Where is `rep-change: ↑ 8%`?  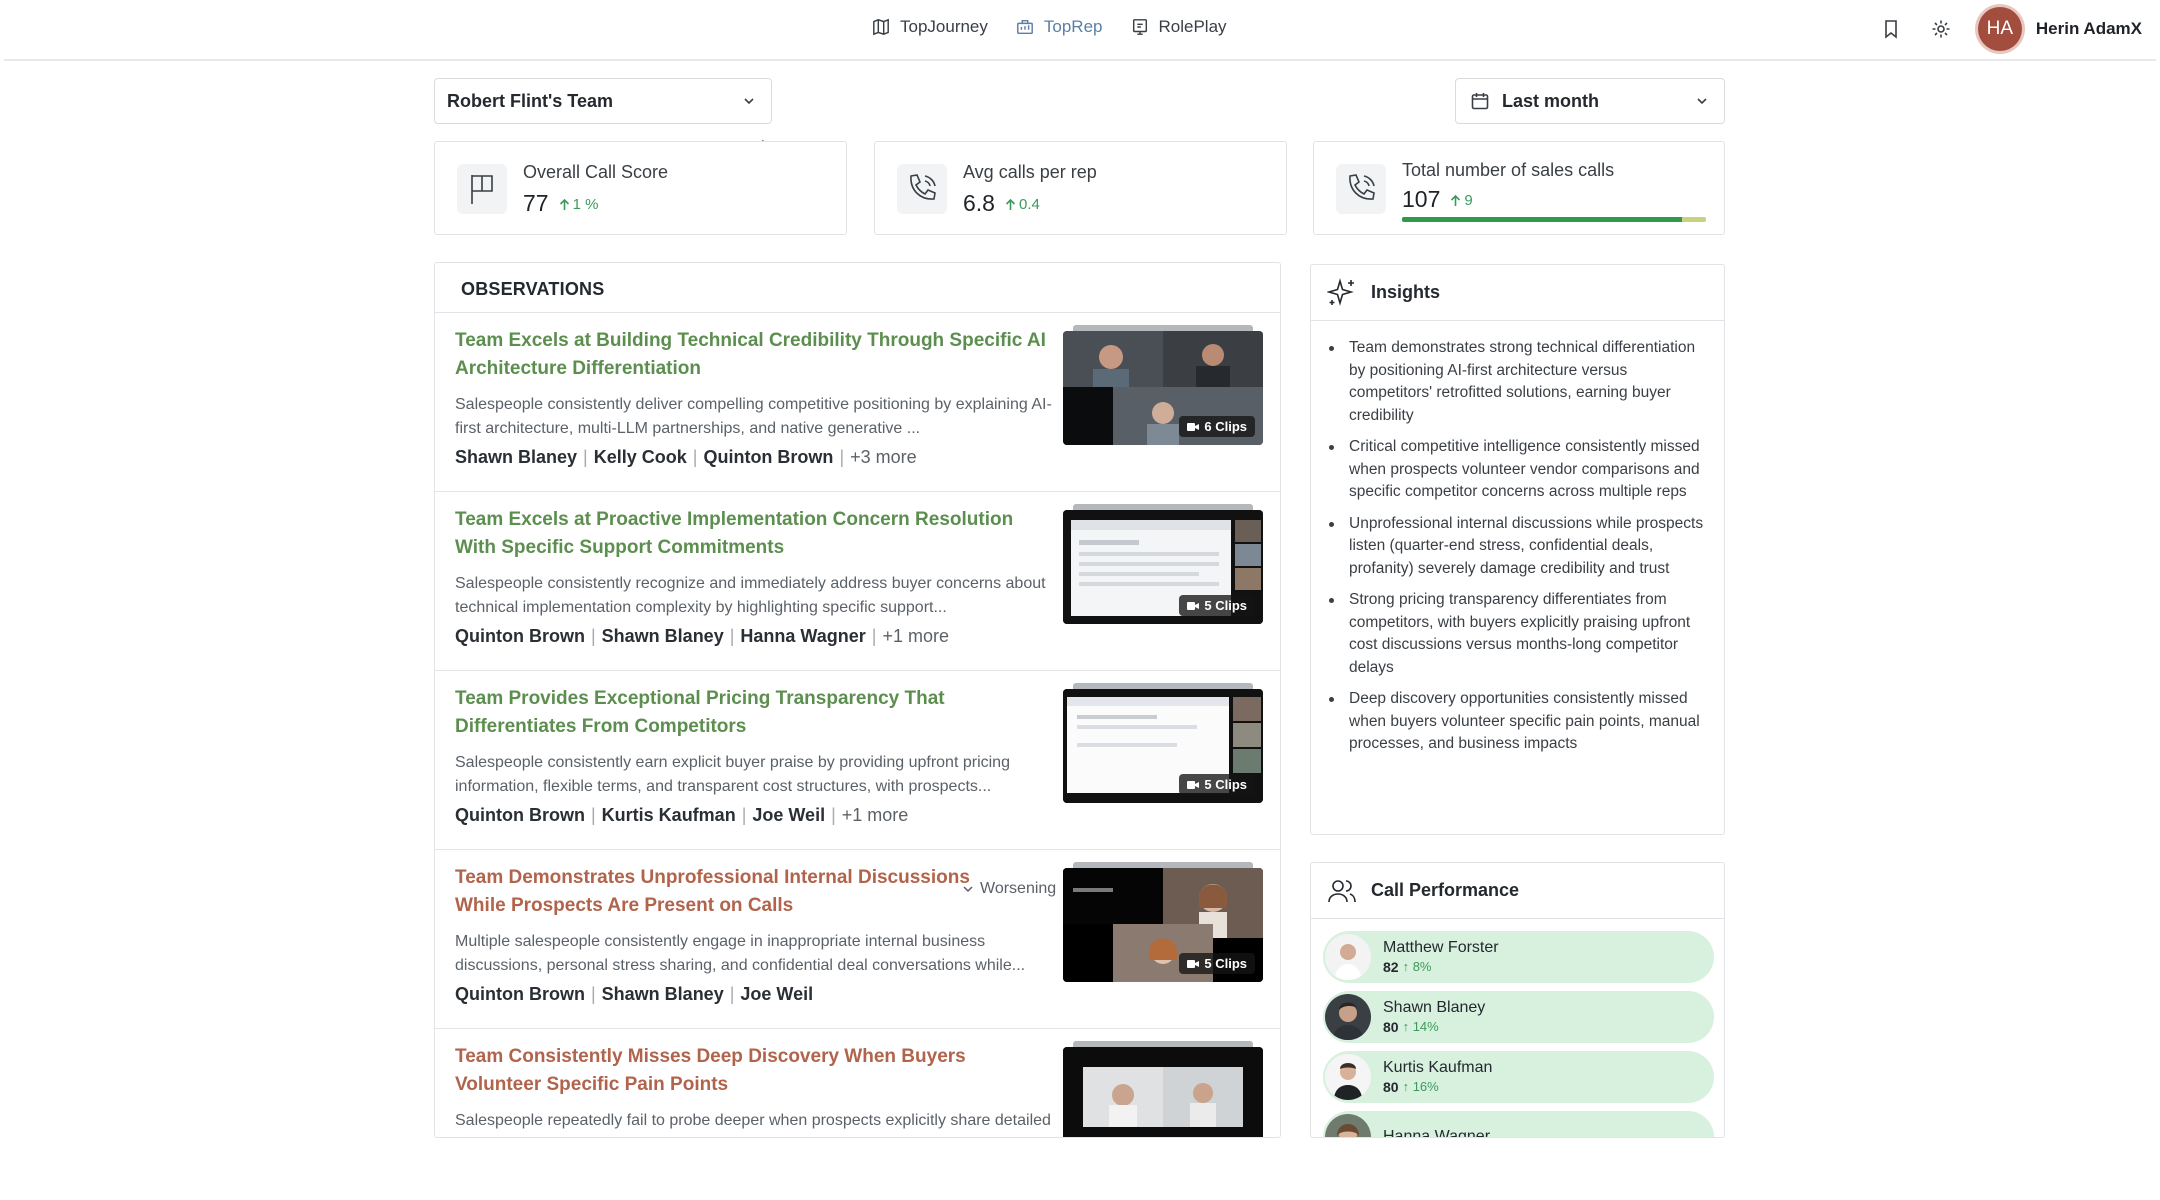 rep-change: ↑ 8% is located at coordinates (1417, 966).